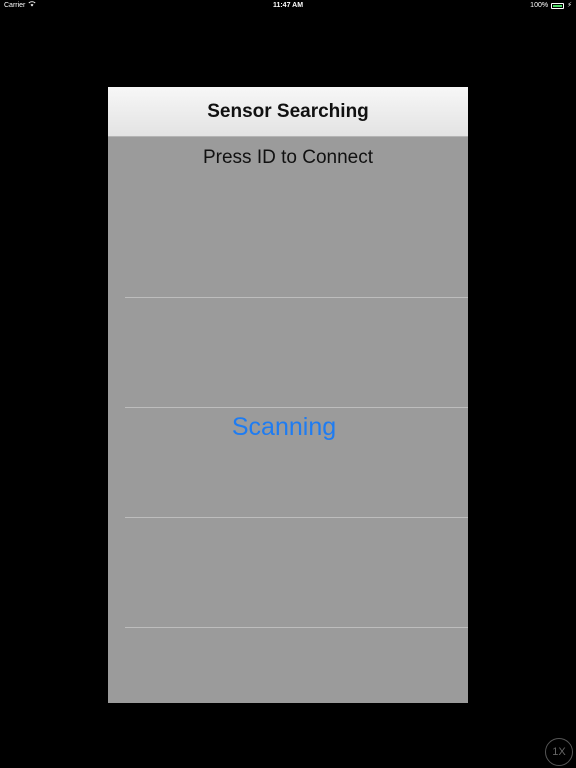  Describe the element at coordinates (559, 752) in the screenshot. I see `simulator-scale-badge: 1X` at that location.